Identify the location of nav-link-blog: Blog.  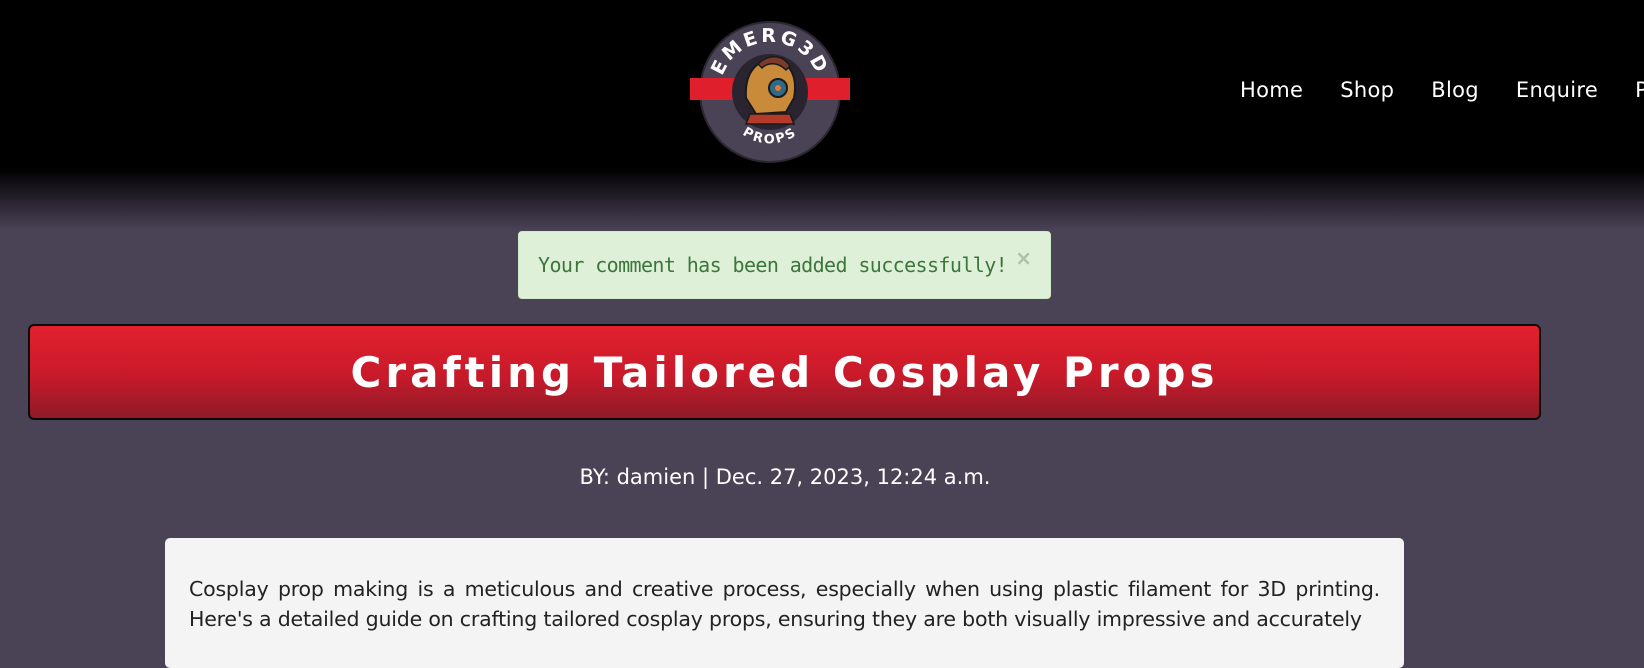
(1455, 93).